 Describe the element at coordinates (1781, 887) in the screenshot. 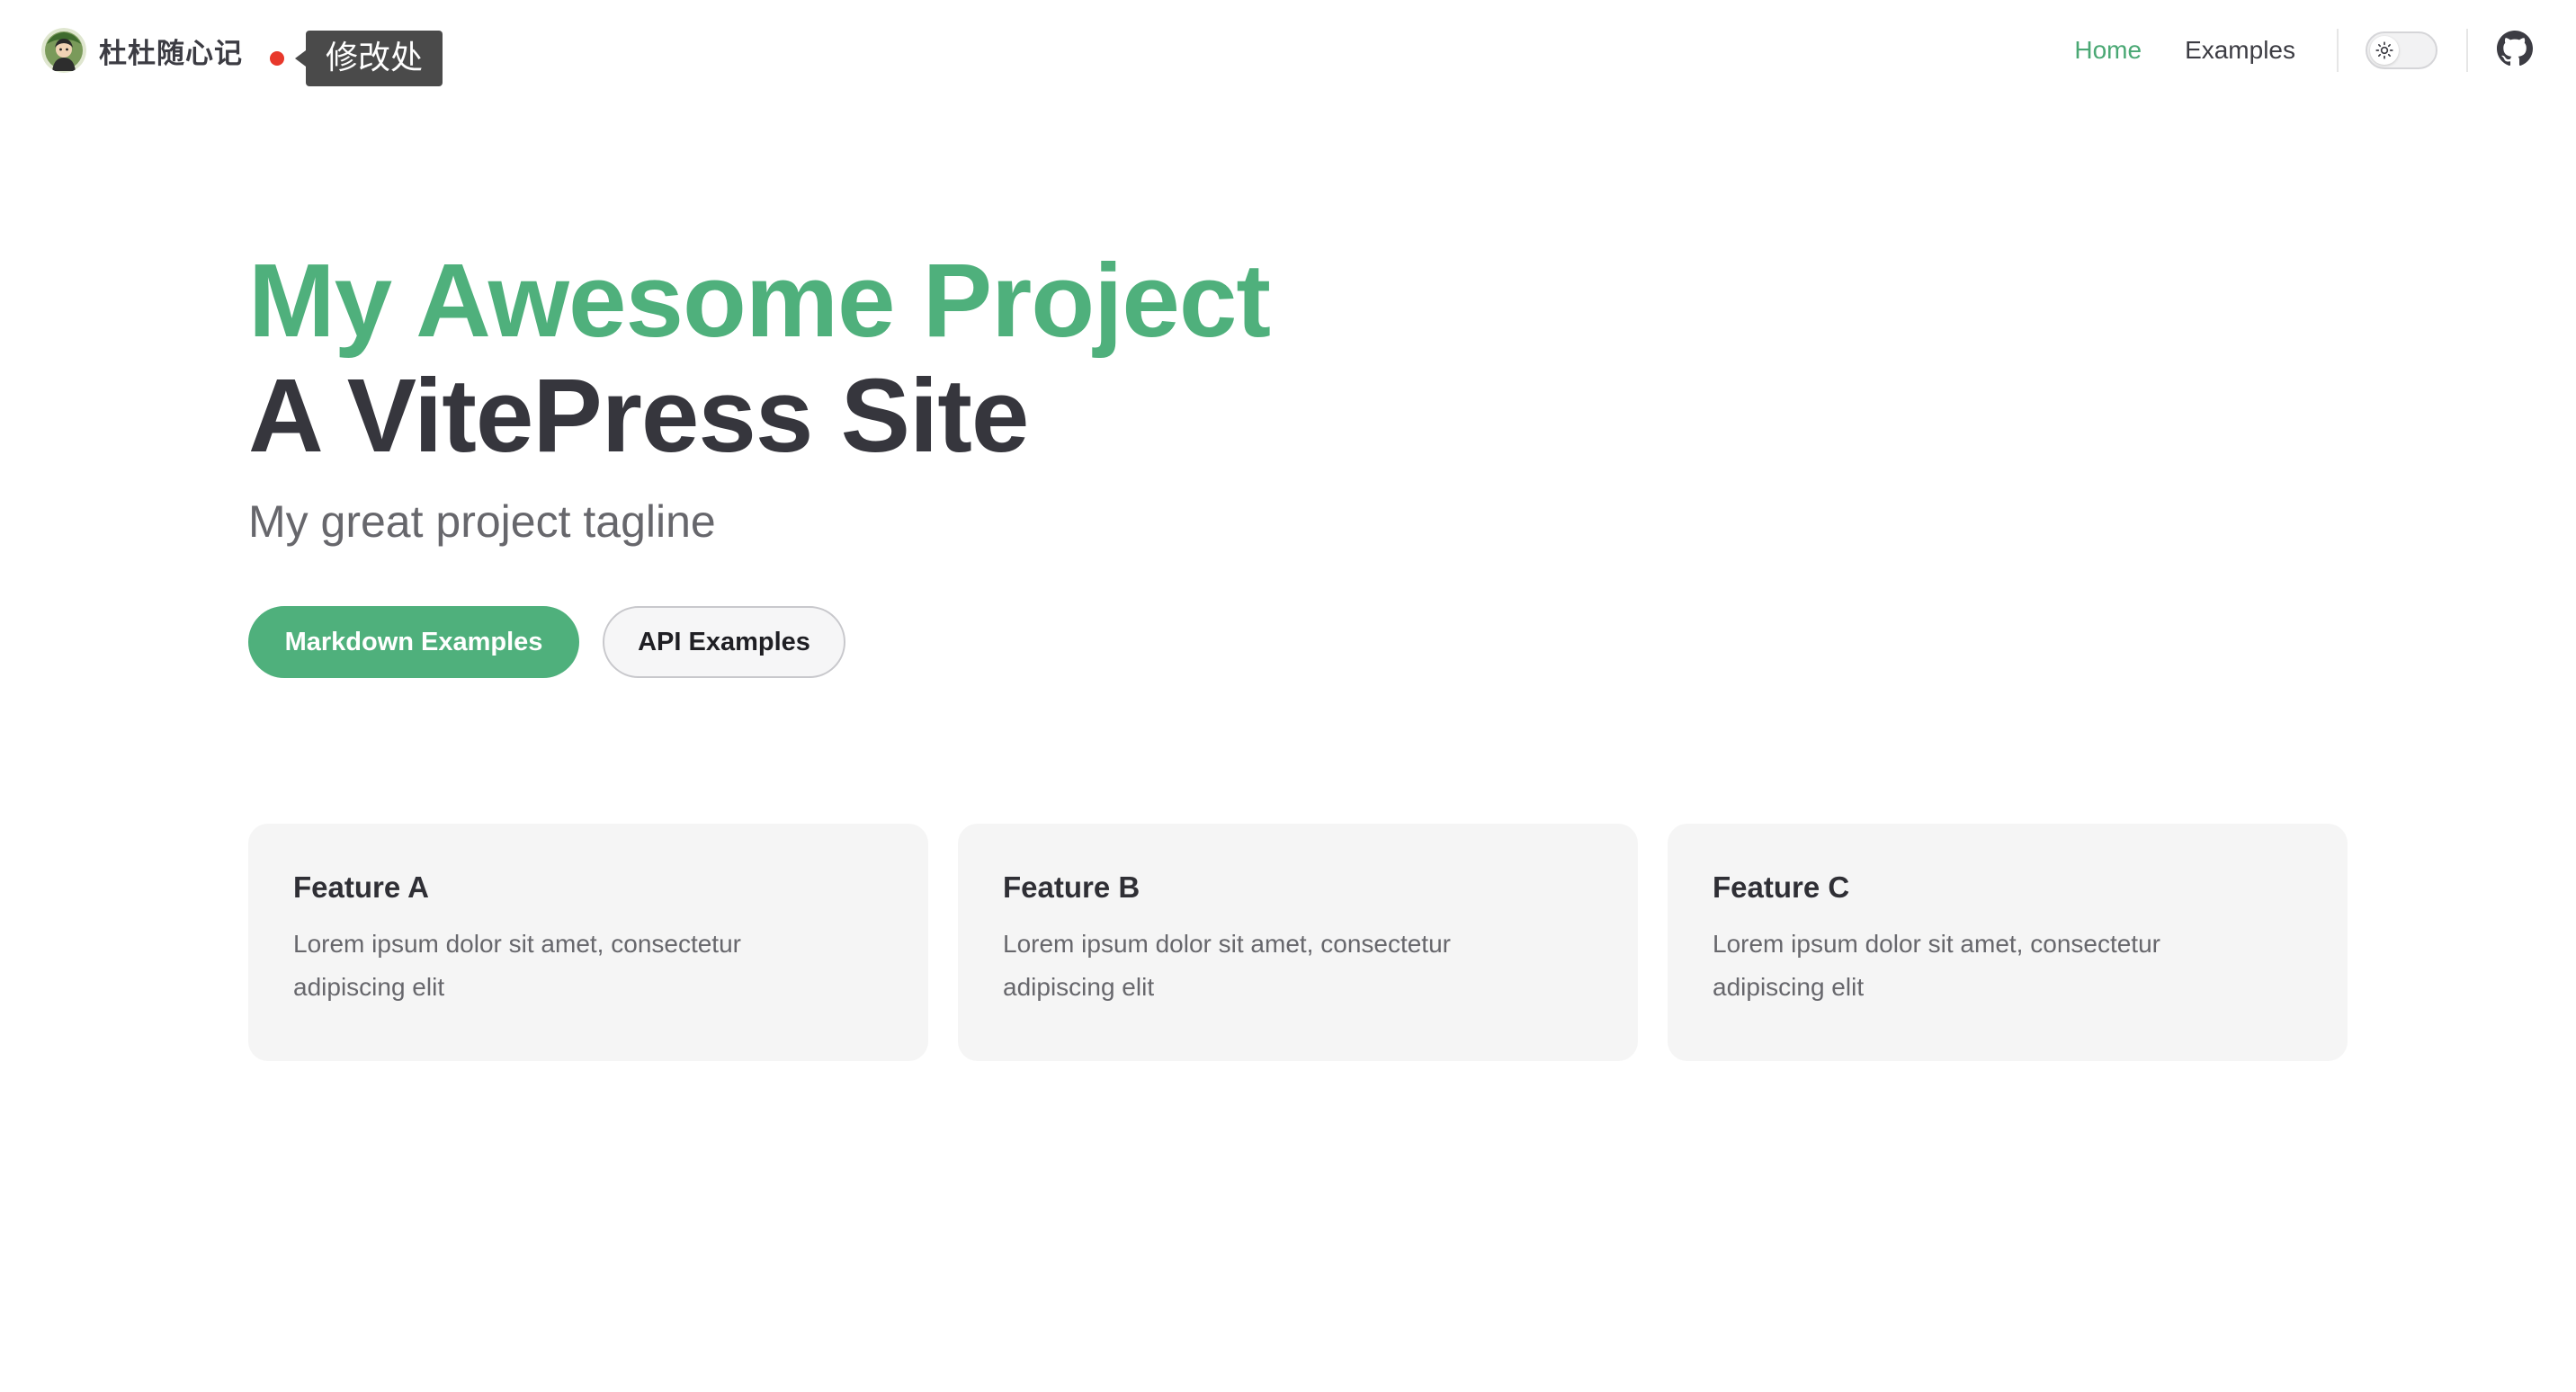

I see `feature-title: Feature C` at that location.